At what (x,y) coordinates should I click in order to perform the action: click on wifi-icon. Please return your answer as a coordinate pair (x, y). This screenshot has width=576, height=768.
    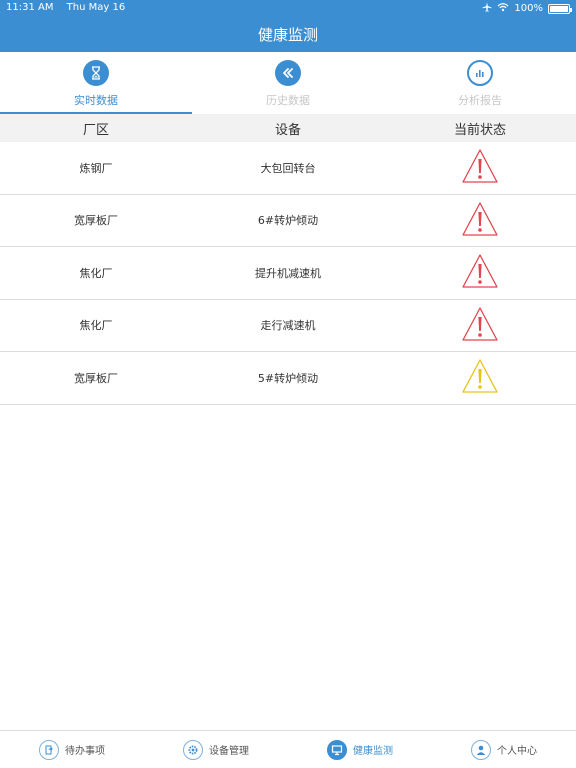
    Looking at the image, I should click on (503, 8).